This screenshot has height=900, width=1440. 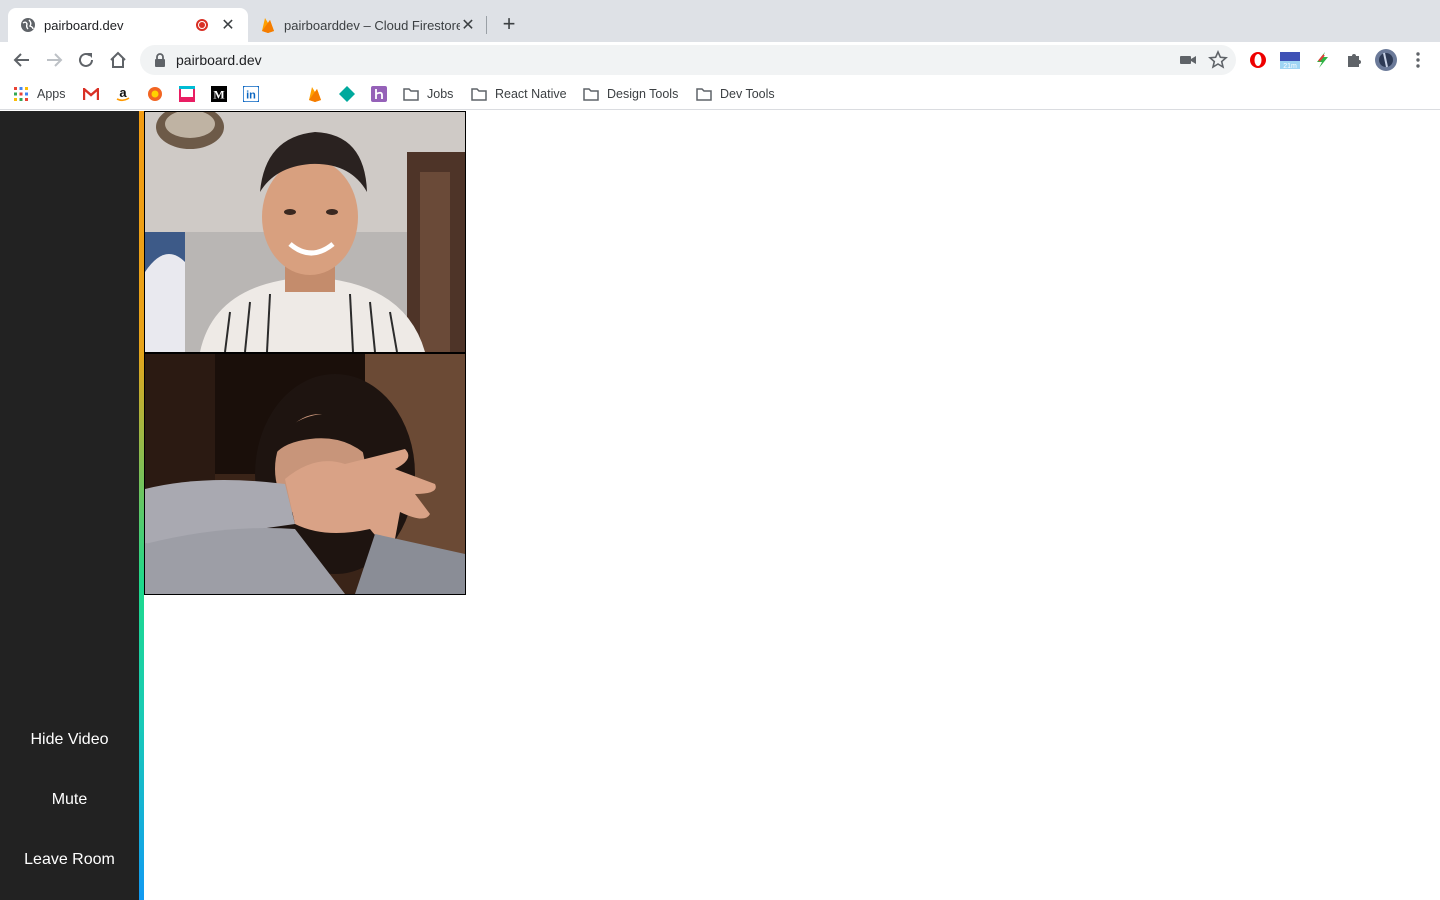 I want to click on bookmark-label: Design Tools, so click(x=643, y=94).